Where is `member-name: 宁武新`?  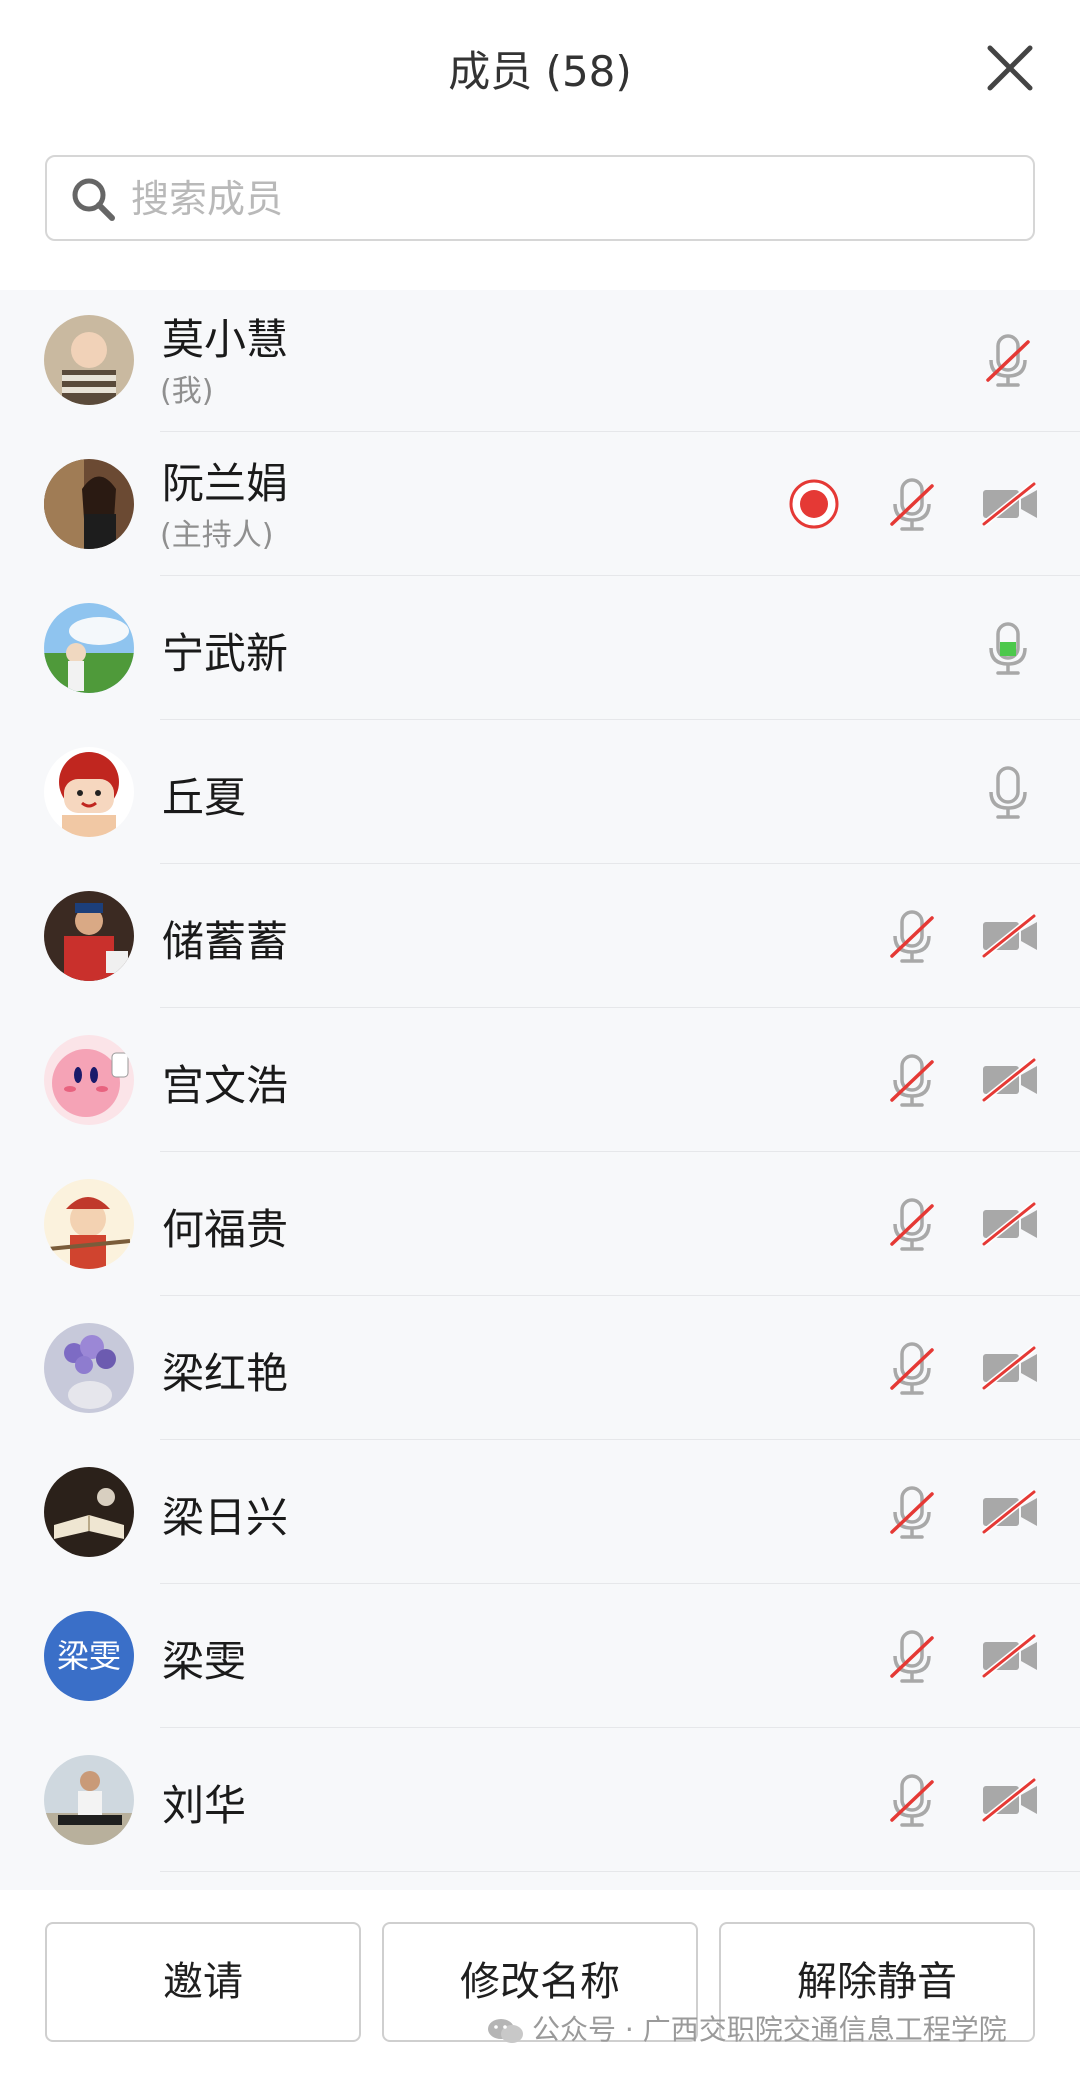
member-name: 宁武新 is located at coordinates (225, 653).